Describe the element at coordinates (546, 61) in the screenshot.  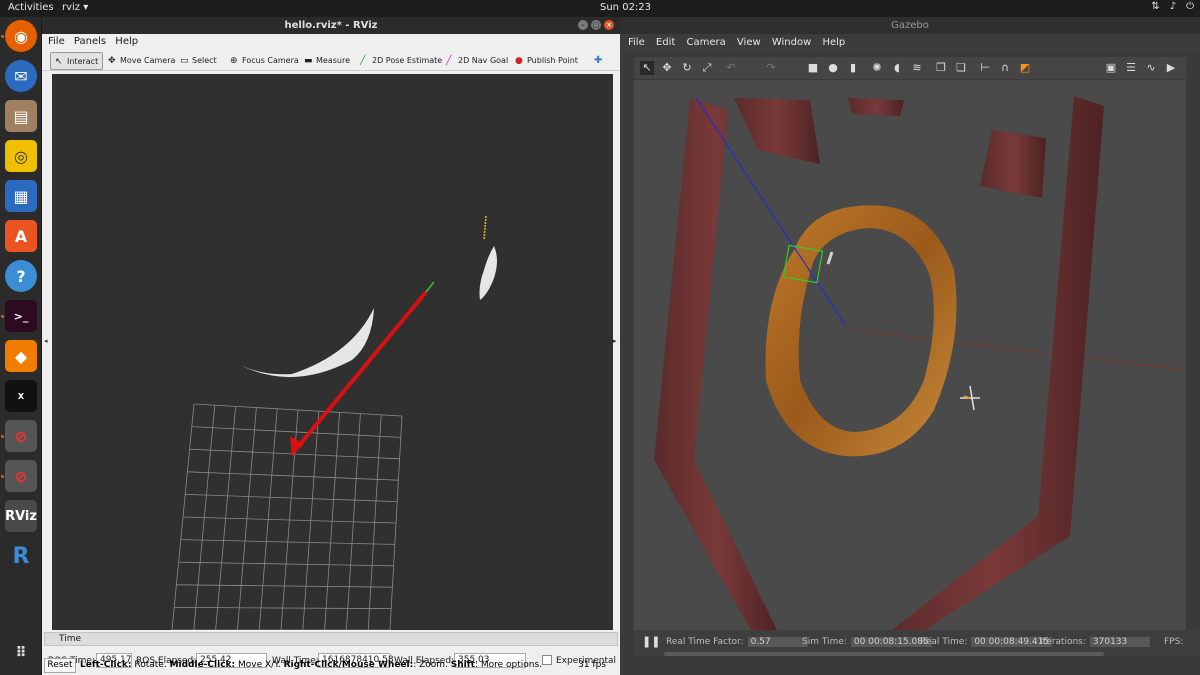
I see `tool-publish-point: ● Publish Point` at that location.